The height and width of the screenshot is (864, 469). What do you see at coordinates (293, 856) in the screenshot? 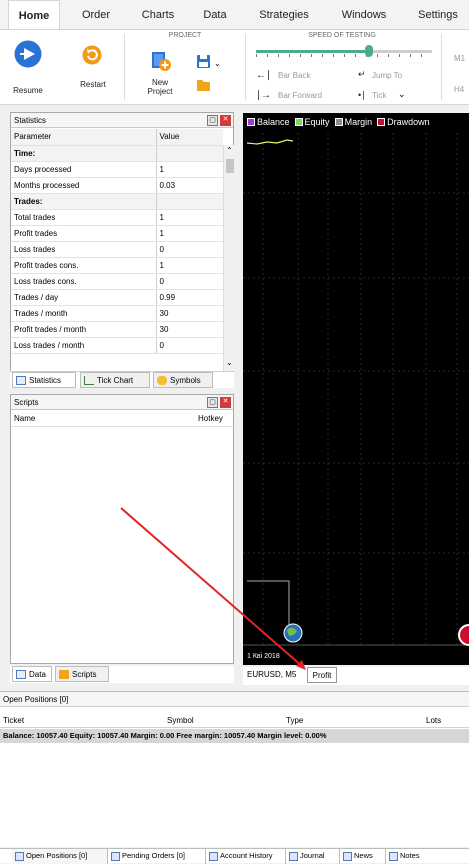
I see `journal-icon` at bounding box center [293, 856].